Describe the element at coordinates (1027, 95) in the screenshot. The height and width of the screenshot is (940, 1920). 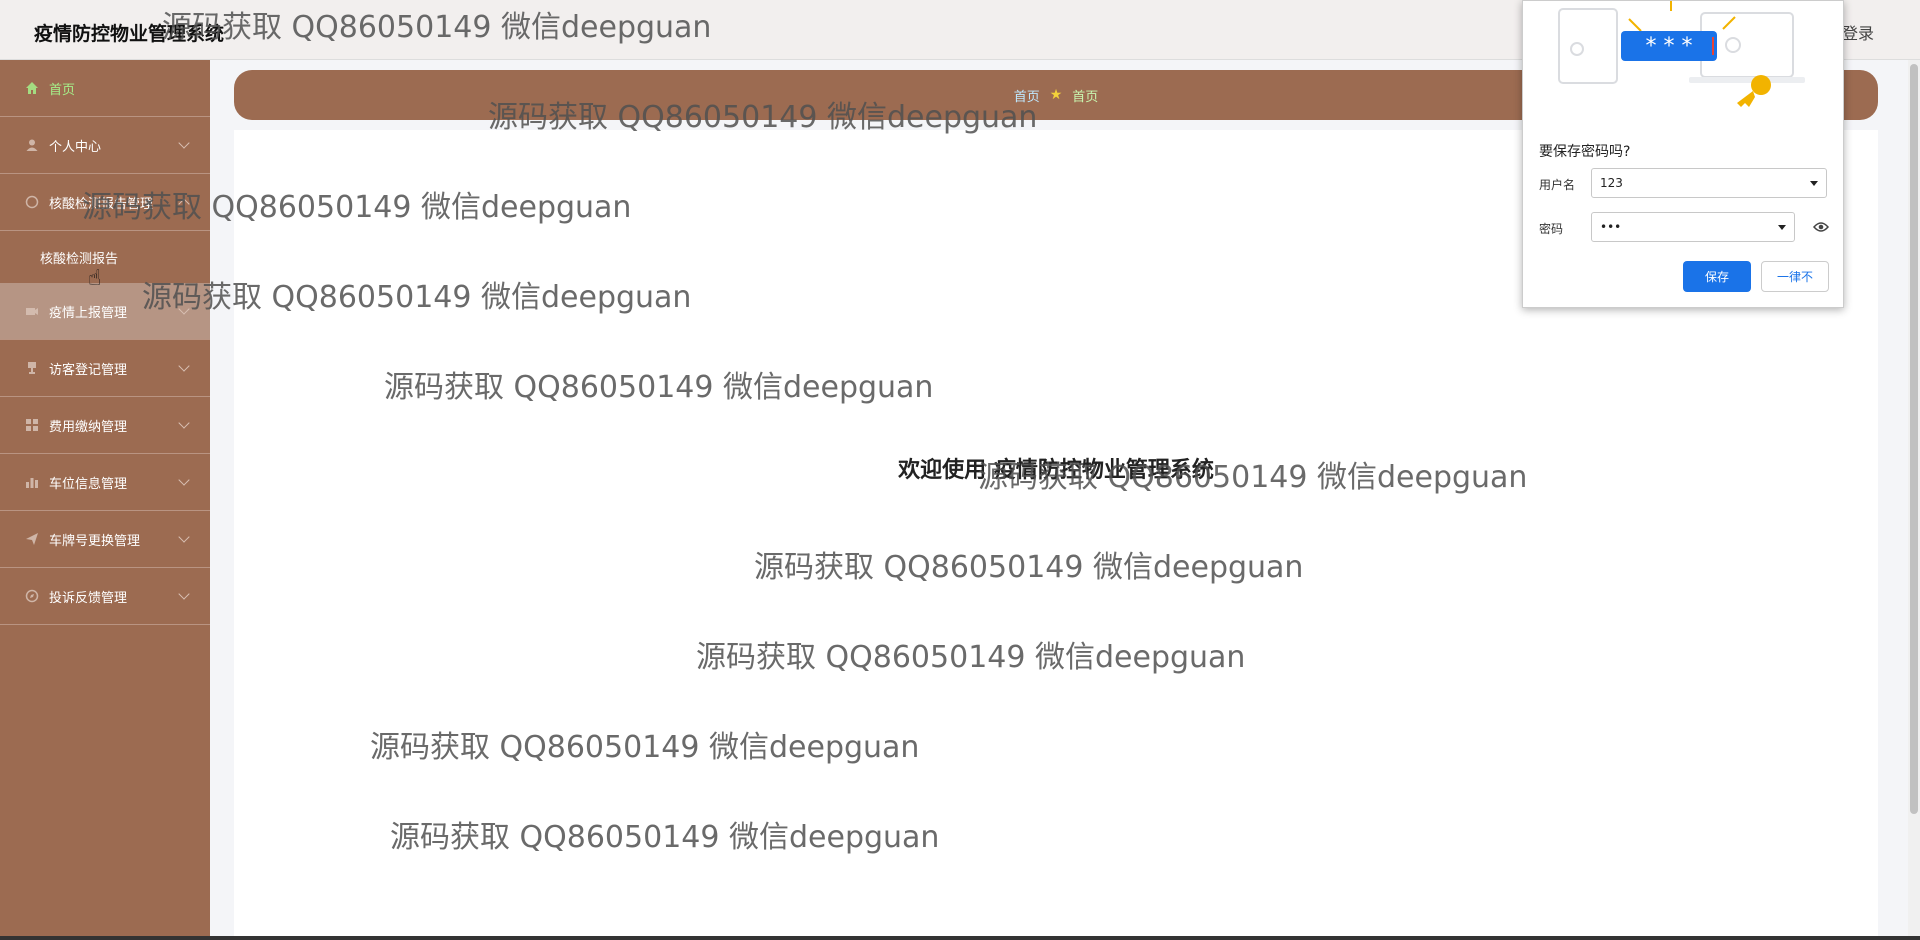
I see `breadcrumb-home-link: 首页` at that location.